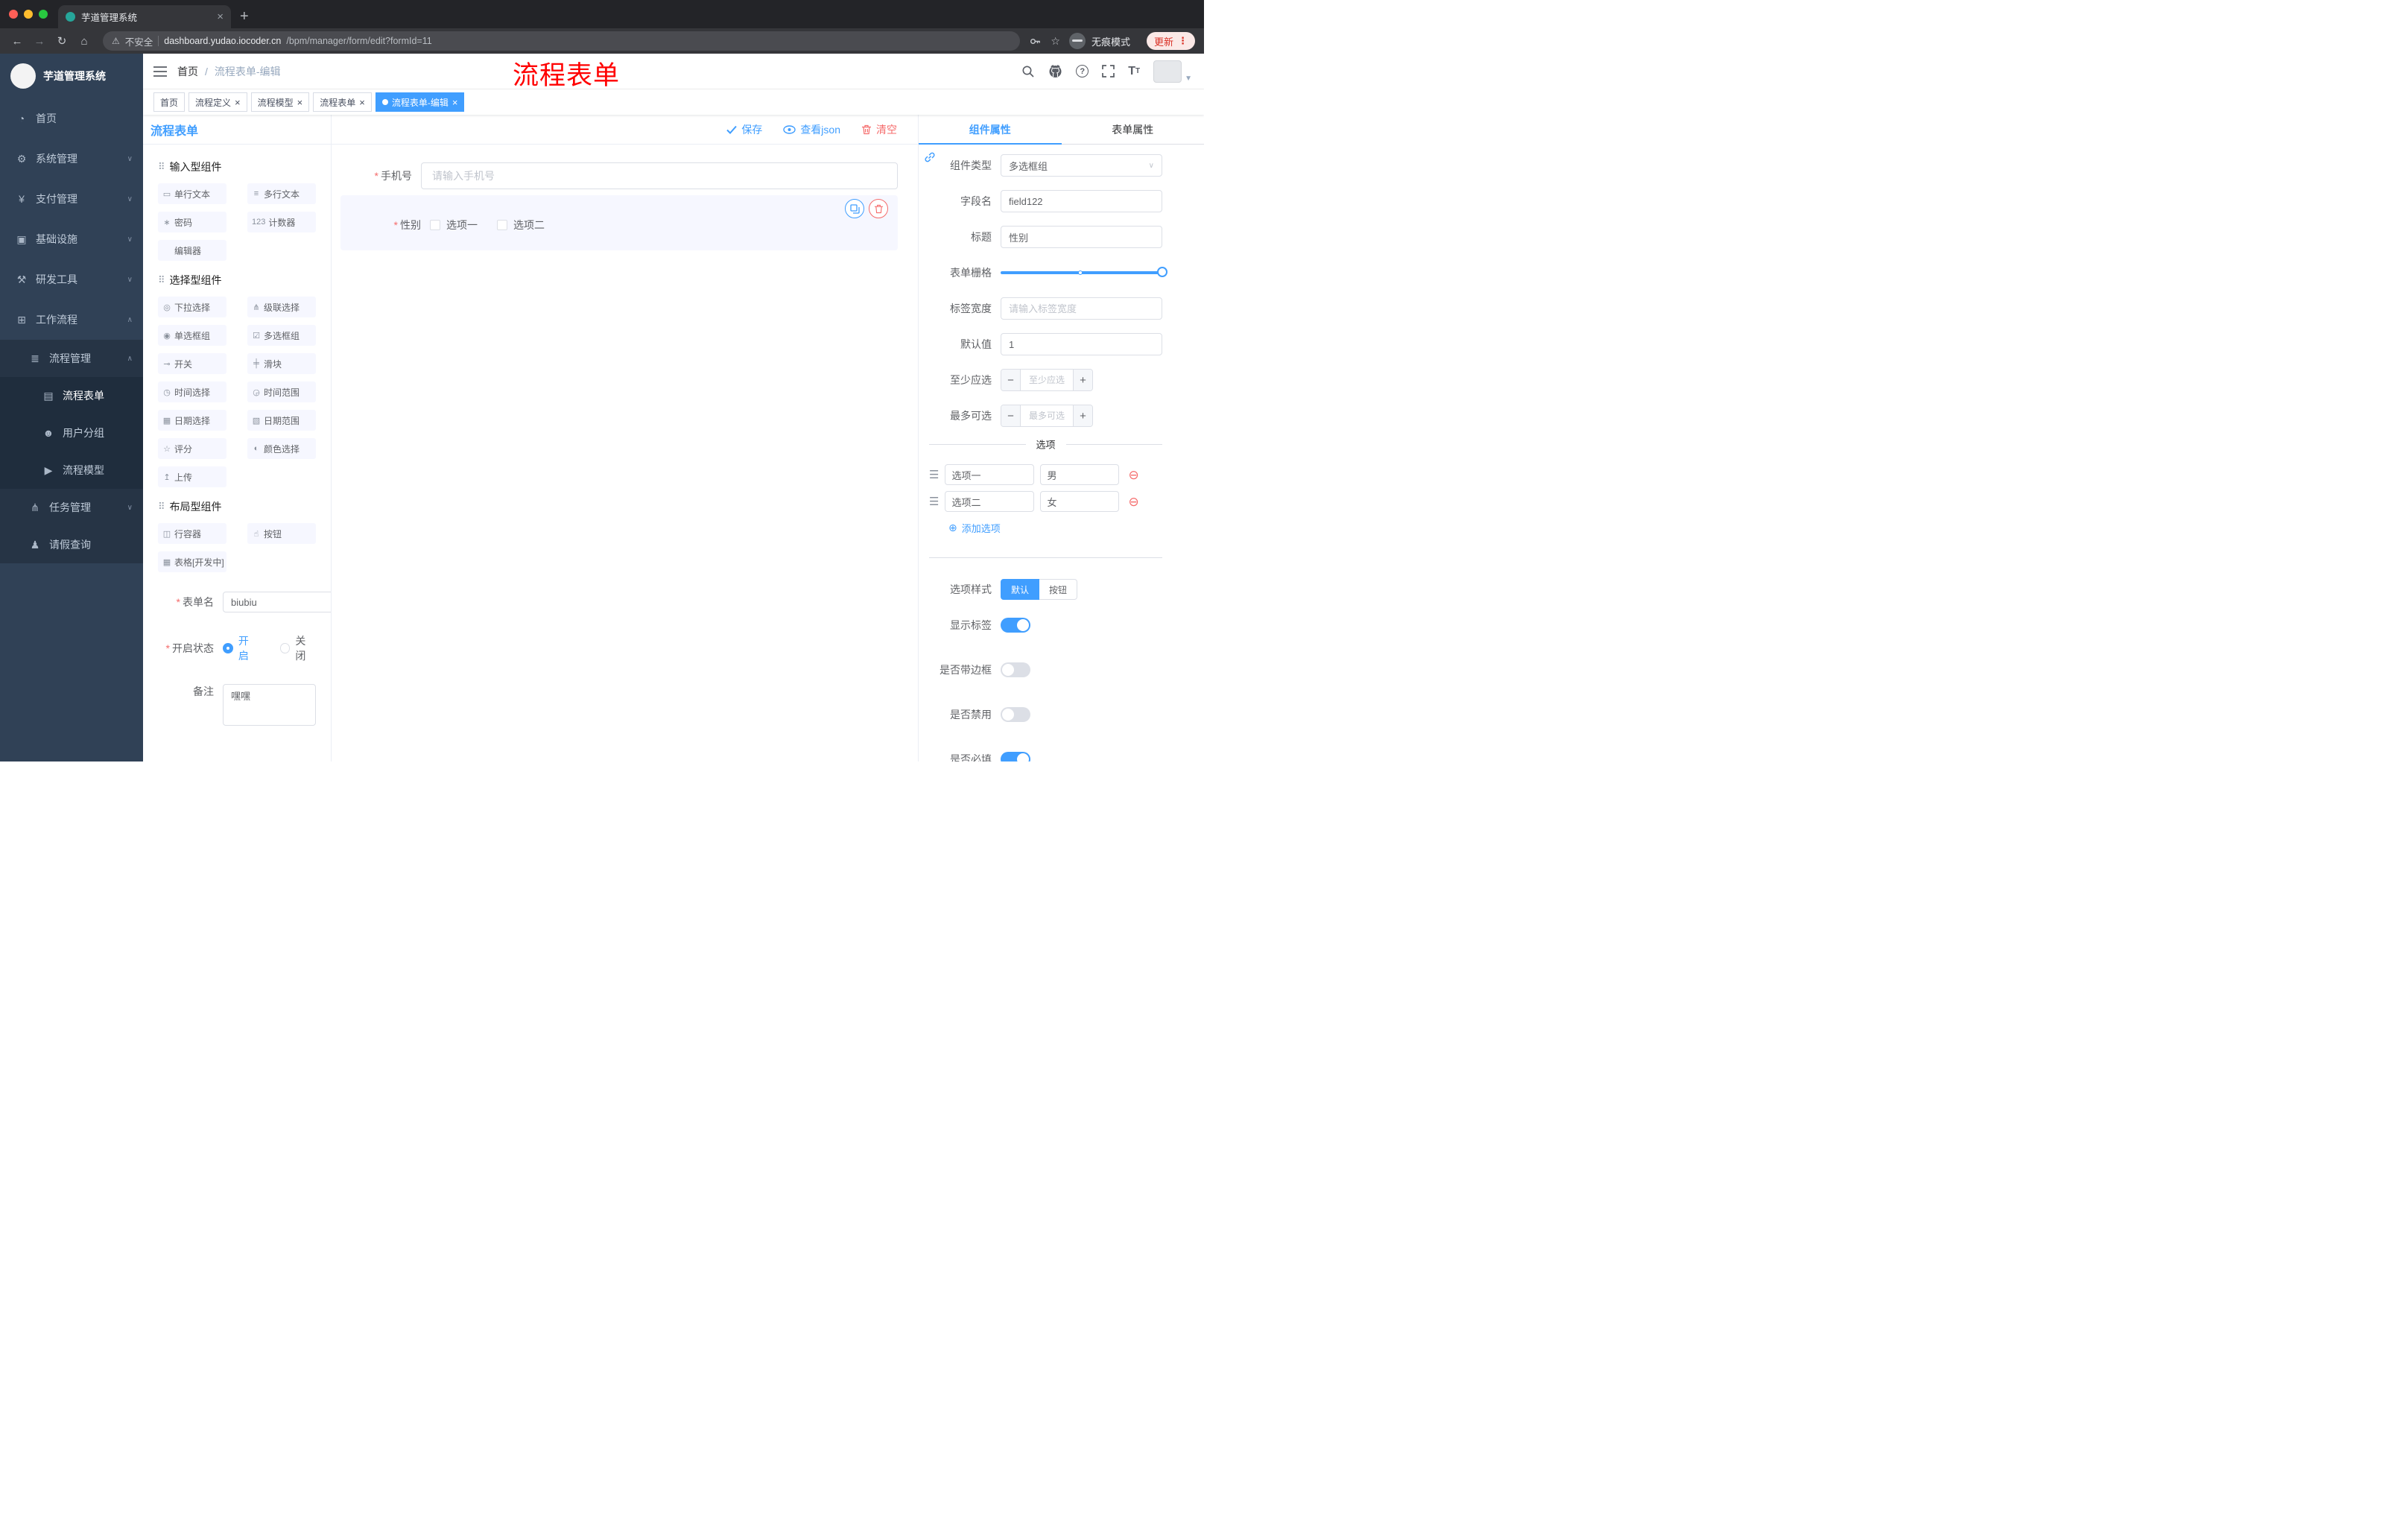 The height and width of the screenshot is (1523, 2408). Describe the element at coordinates (71, 544) in the screenshot. I see `sidebar-item: ♟ 请假查询` at that location.